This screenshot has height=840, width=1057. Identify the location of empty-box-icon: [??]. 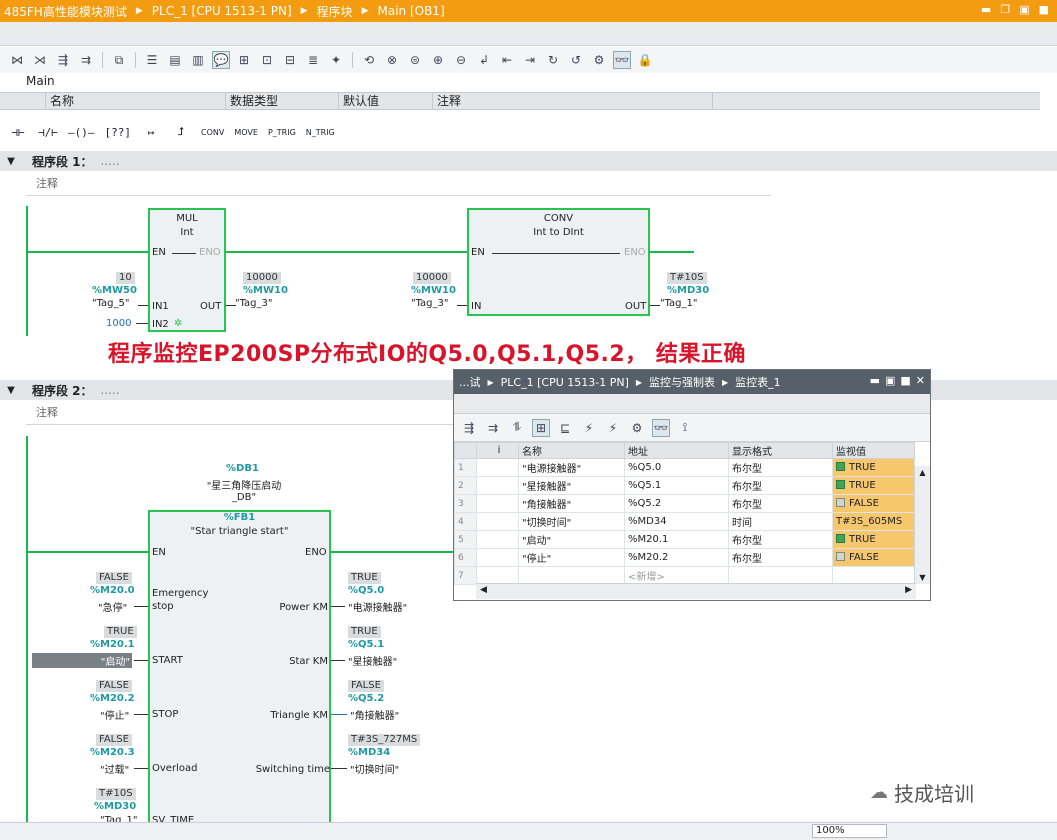
(118, 132).